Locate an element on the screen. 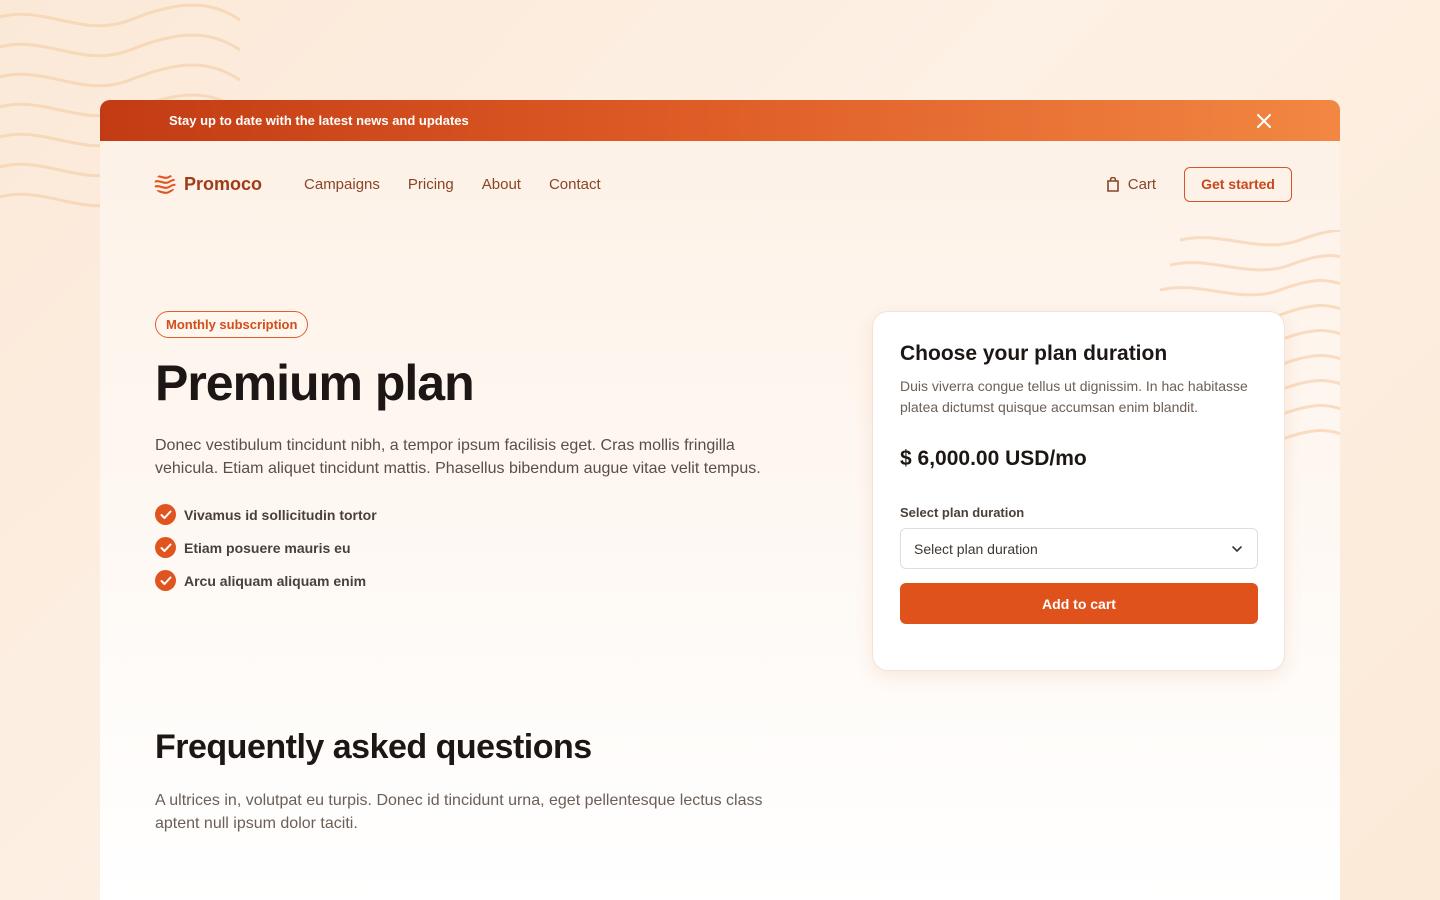 This screenshot has width=1440, height=900. nav-links: Campaigns Pricing About Contact is located at coordinates (452, 184).